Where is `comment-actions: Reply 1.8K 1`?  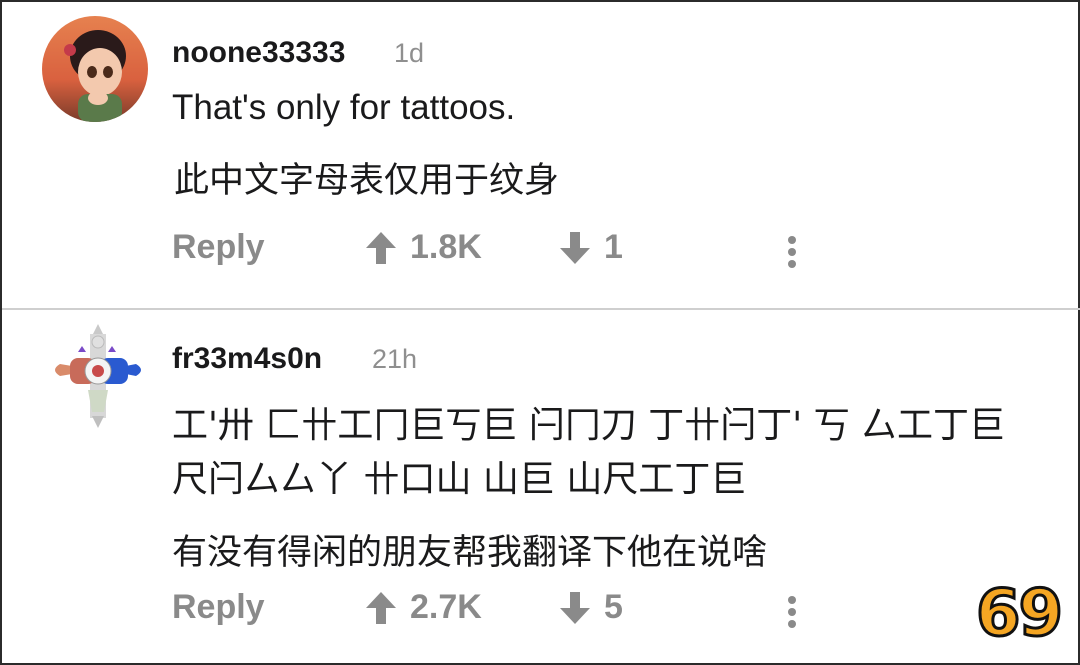 comment-actions: Reply 1.8K 1 is located at coordinates (541, 253).